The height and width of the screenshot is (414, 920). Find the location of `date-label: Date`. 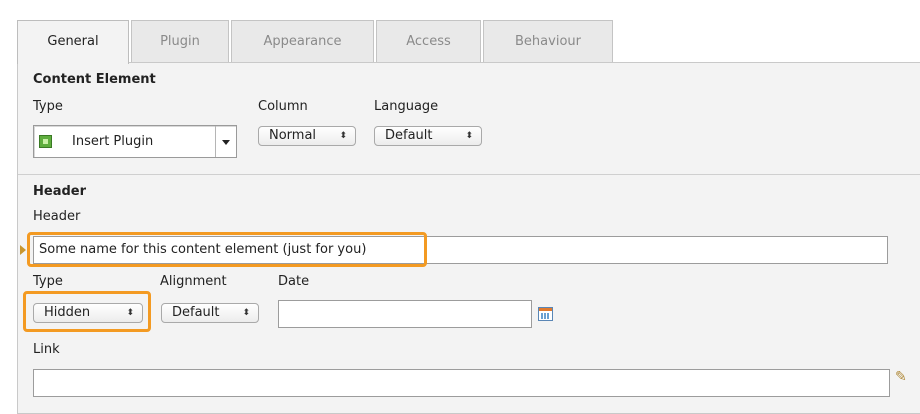

date-label: Date is located at coordinates (294, 281).